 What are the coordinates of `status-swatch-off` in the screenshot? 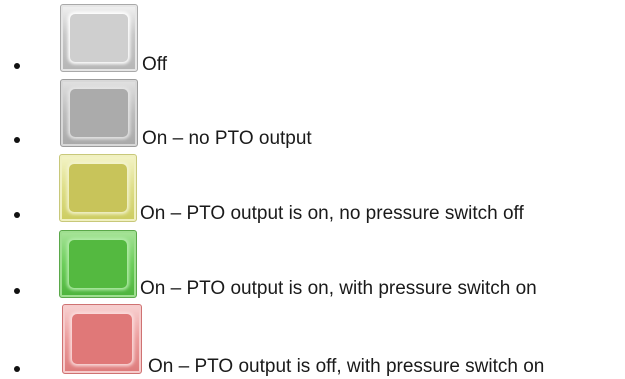 It's located at (99, 38).